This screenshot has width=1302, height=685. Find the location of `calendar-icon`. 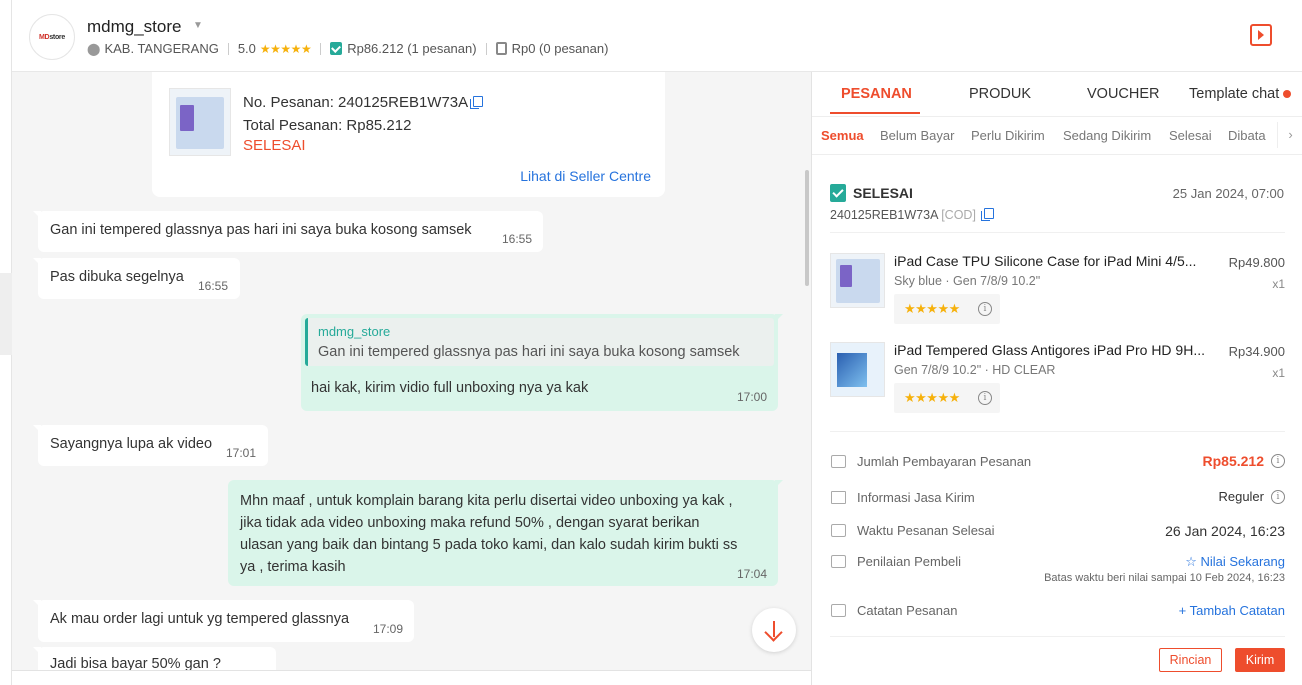

calendar-icon is located at coordinates (838, 530).